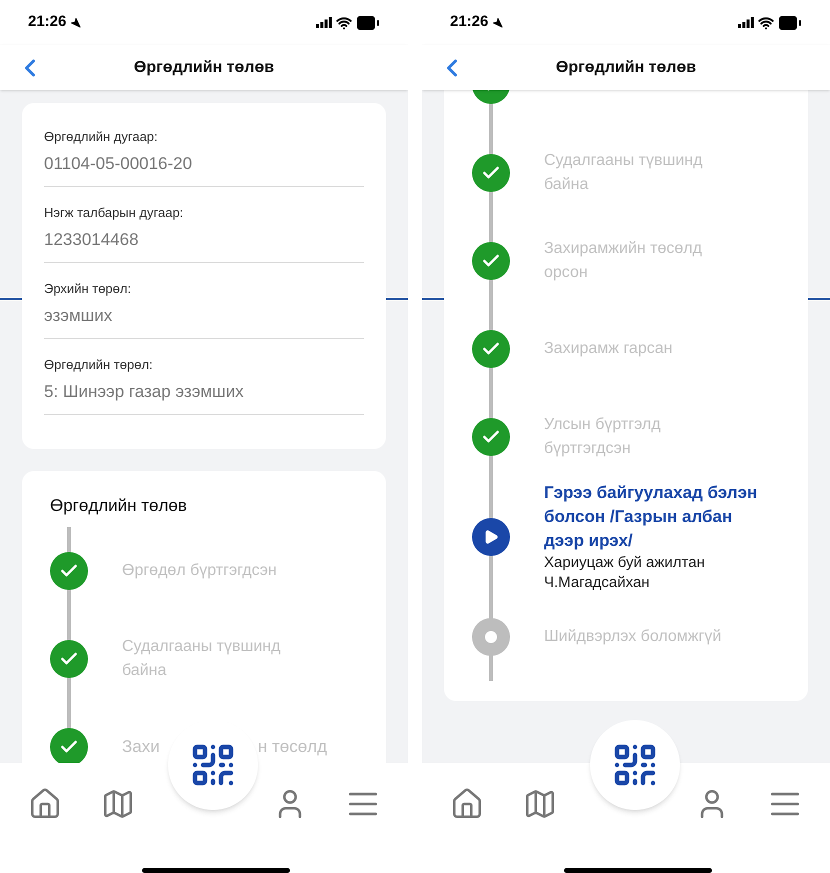 The width and height of the screenshot is (830, 873). What do you see at coordinates (79, 315) in the screenshot?
I see `field-value: эзэмших` at bounding box center [79, 315].